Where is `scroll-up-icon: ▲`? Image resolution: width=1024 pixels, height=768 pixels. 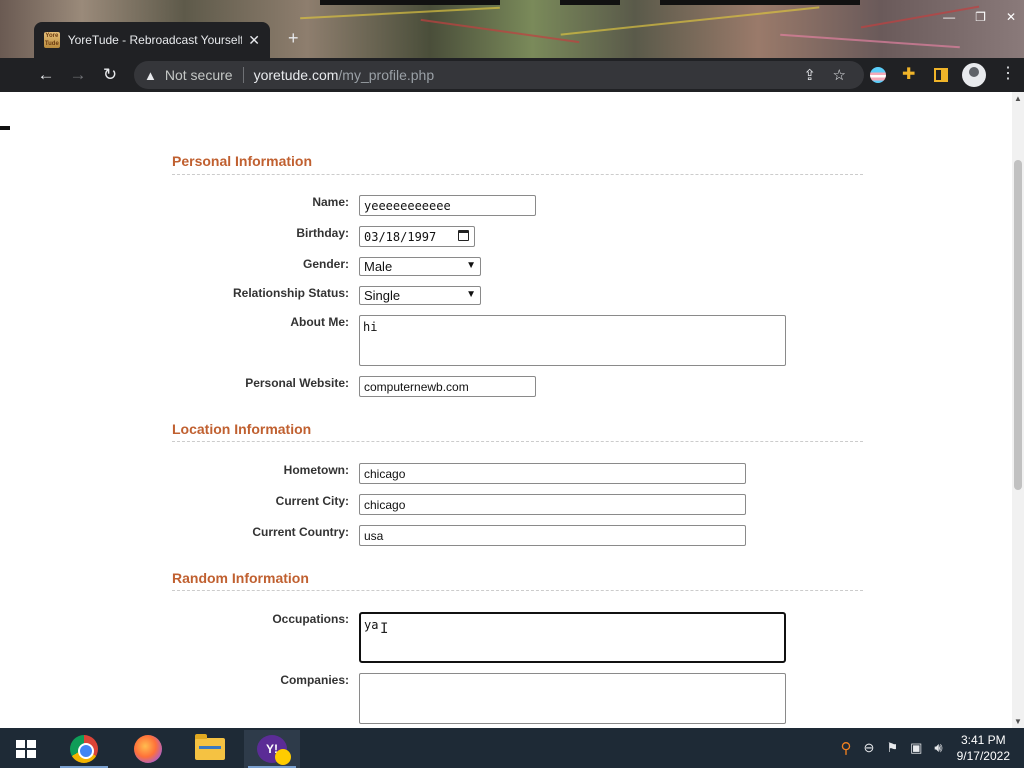
scroll-up-icon: ▲ is located at coordinates (1018, 98).